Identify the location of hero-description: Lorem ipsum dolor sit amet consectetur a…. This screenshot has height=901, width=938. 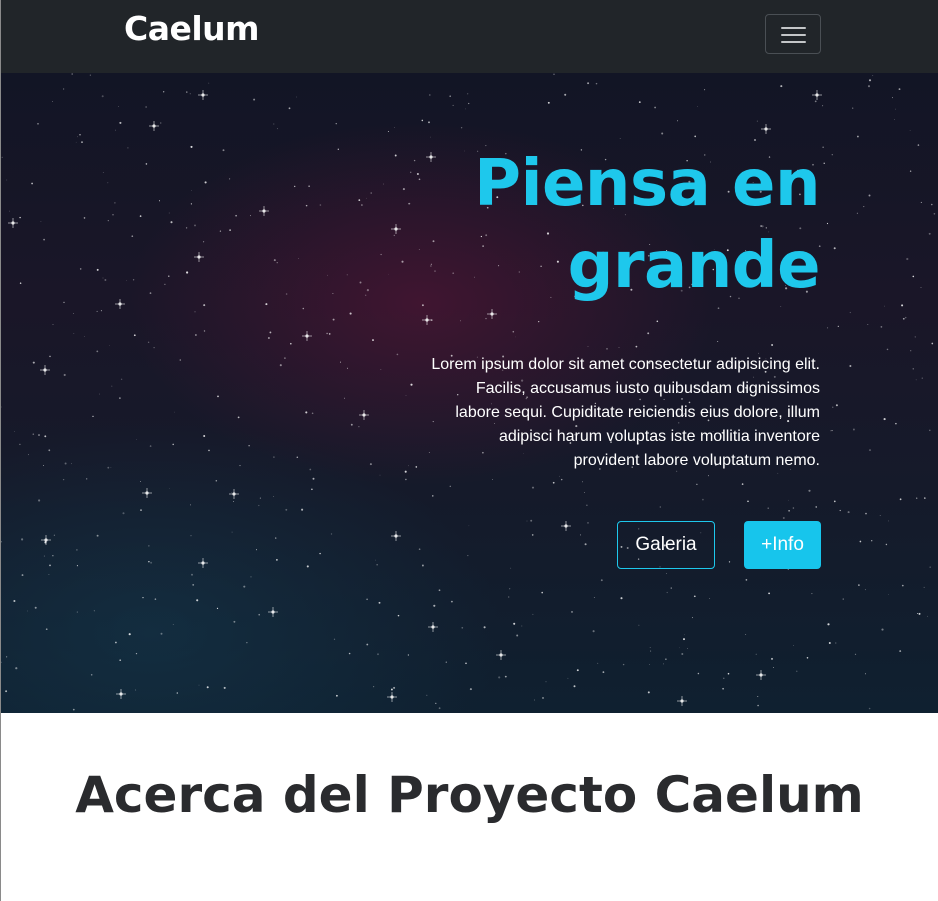
(625, 412).